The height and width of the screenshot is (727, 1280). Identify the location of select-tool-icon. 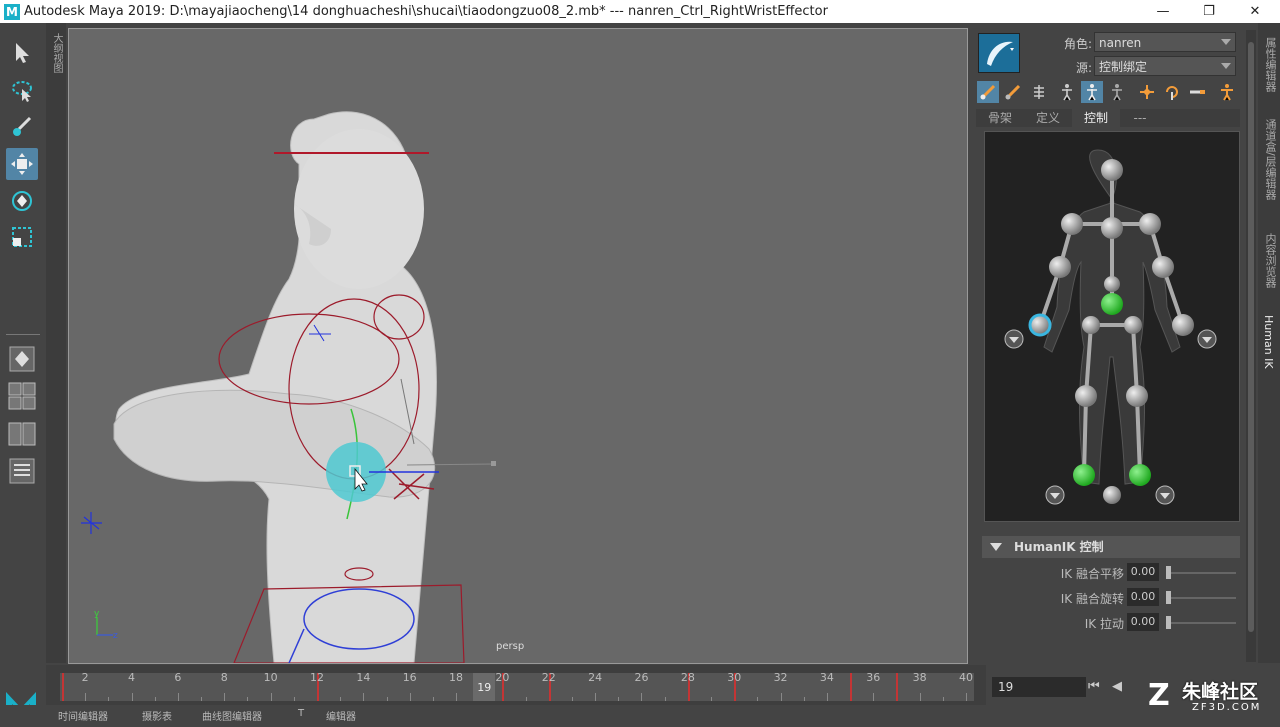
(22, 53).